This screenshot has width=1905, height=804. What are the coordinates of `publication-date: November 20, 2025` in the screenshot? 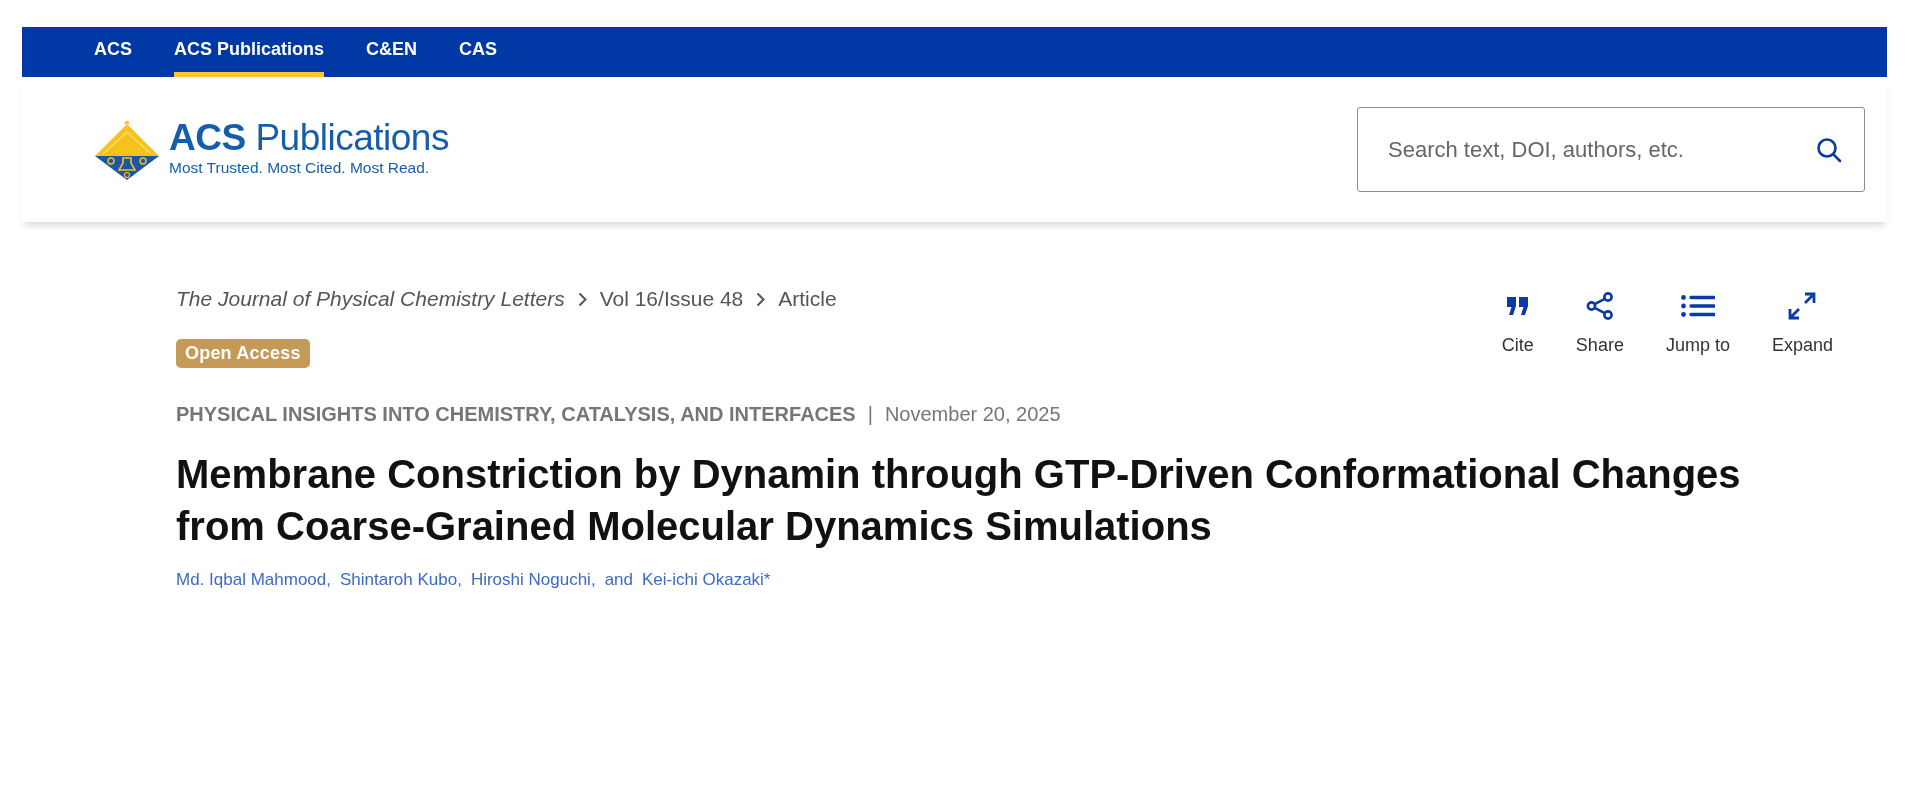 It's located at (972, 414).